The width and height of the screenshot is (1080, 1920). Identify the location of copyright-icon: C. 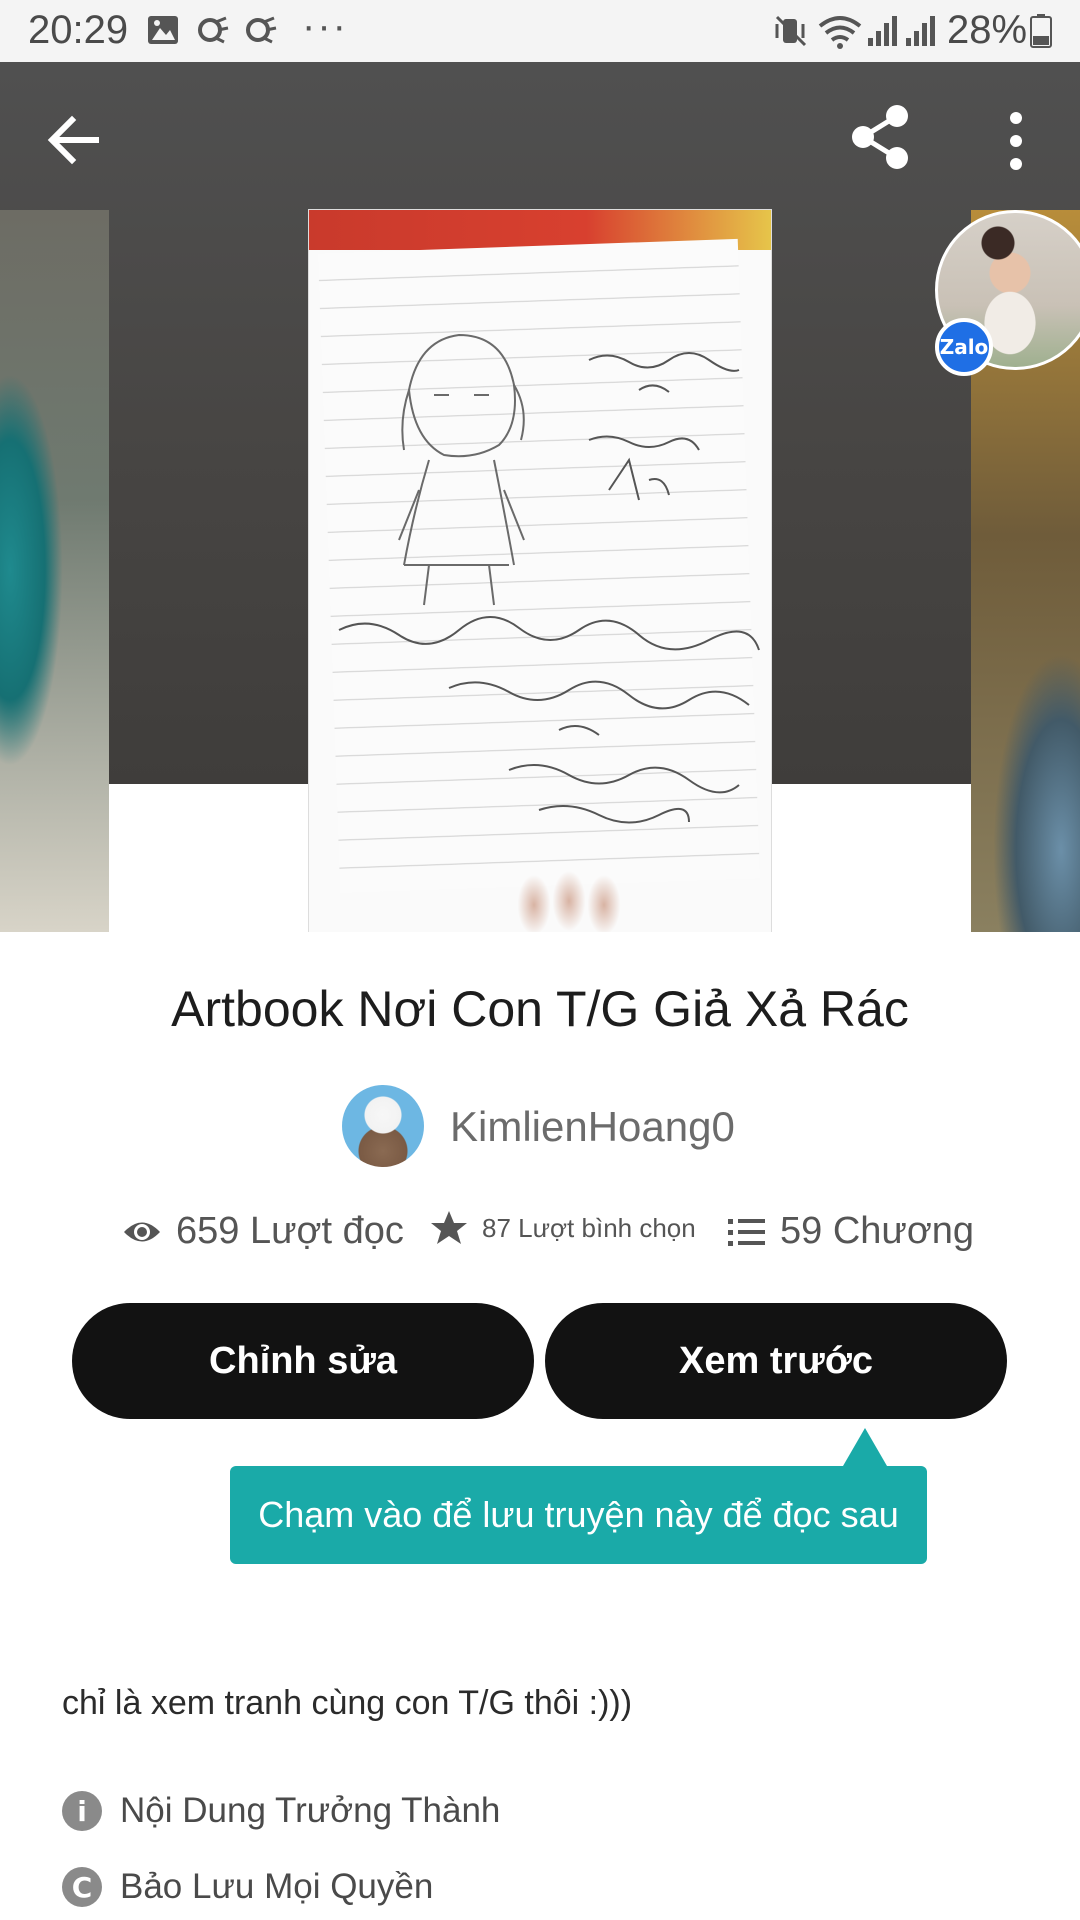
(82, 1887).